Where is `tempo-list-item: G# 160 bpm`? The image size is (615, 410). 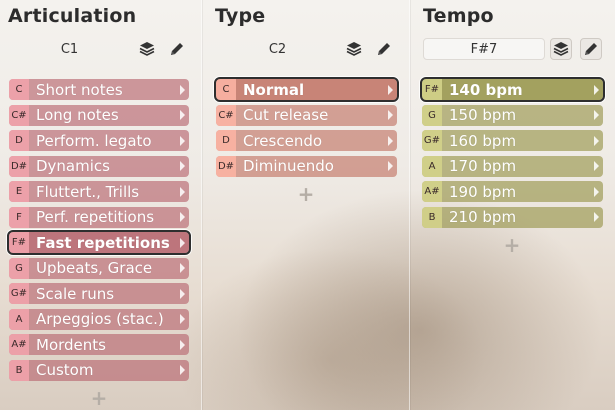
tempo-list-item: G# 160 bpm is located at coordinates (512, 140).